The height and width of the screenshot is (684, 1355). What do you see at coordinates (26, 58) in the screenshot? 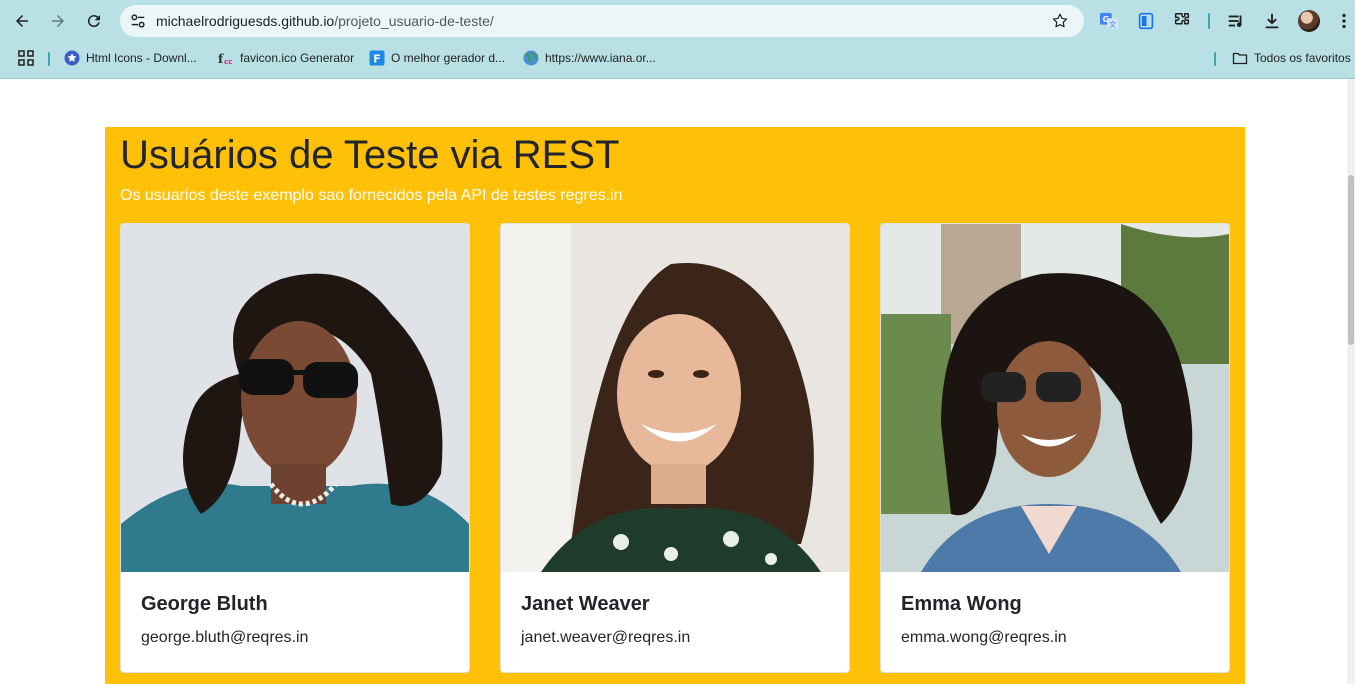
I see `apps-grid-icon` at bounding box center [26, 58].